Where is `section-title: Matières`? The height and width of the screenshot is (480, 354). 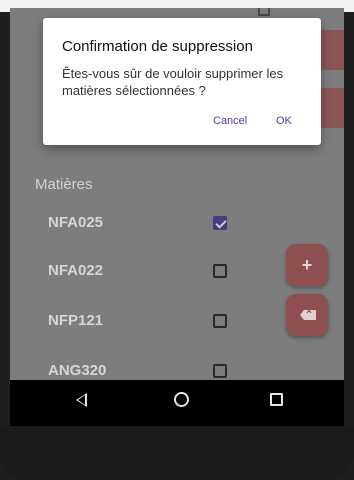
section-title: Matières is located at coordinates (64, 184).